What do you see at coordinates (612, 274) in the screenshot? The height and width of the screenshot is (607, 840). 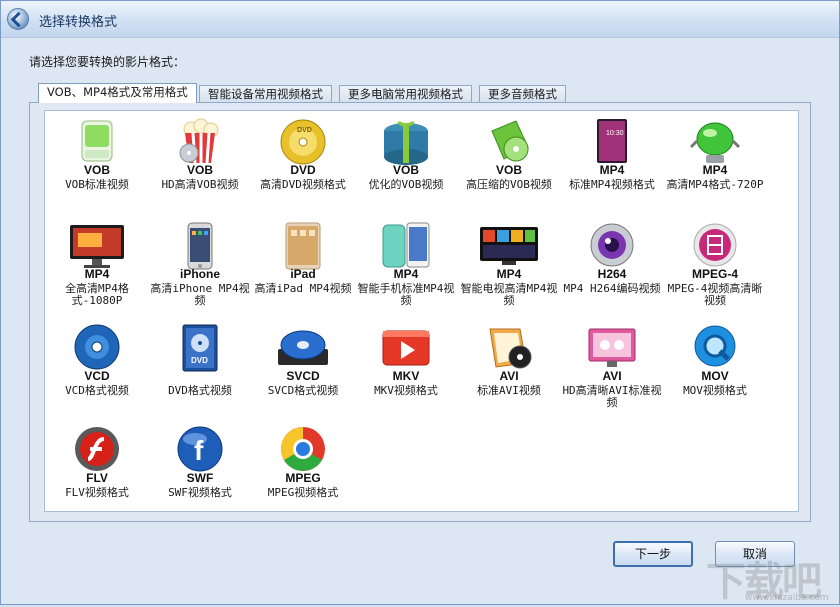 I see `format-name: H264` at bounding box center [612, 274].